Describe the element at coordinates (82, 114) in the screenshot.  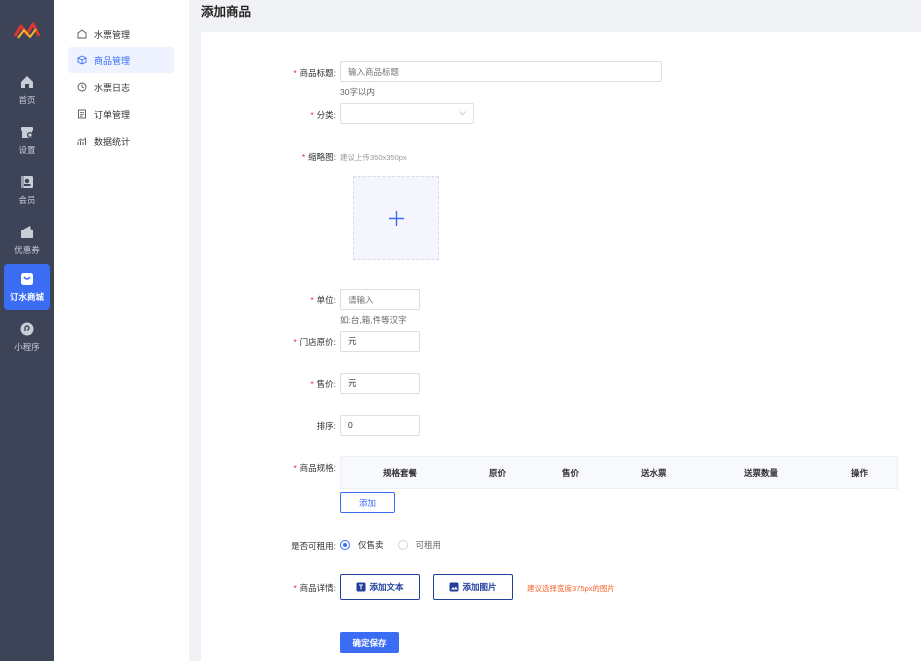
I see `order-list-icon` at that location.